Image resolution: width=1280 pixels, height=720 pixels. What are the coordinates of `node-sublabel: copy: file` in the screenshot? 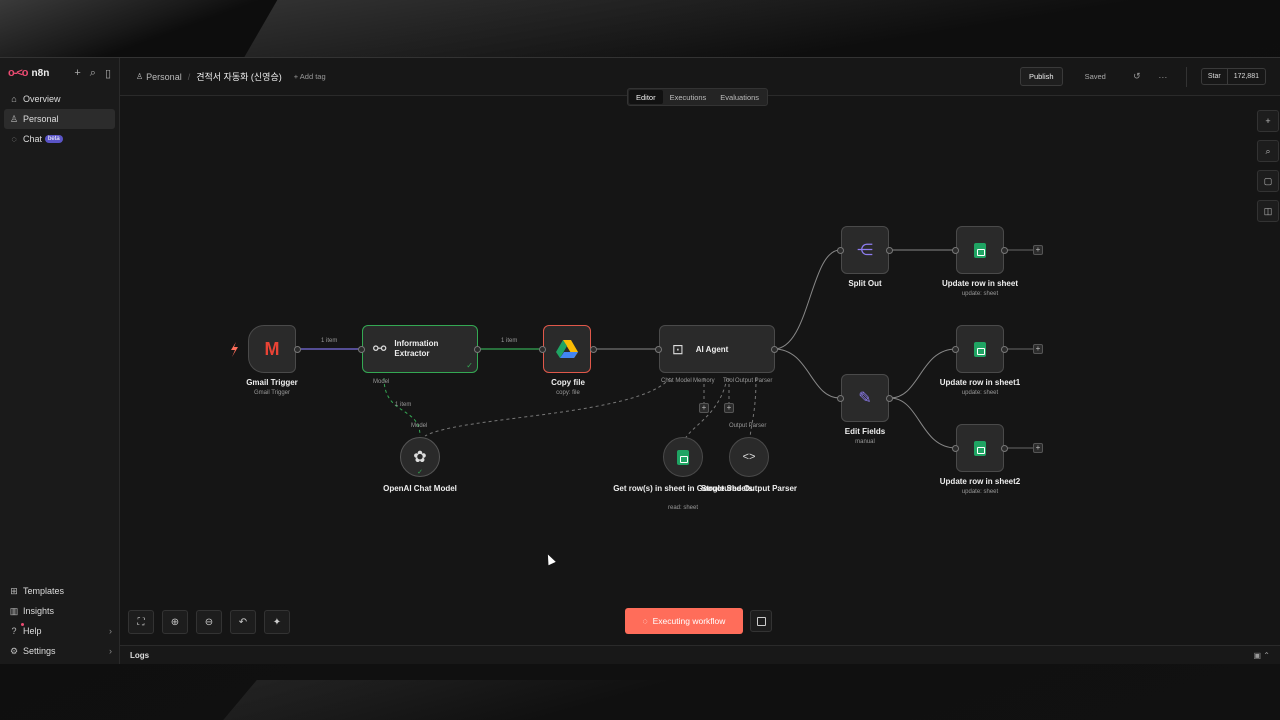 It's located at (568, 393).